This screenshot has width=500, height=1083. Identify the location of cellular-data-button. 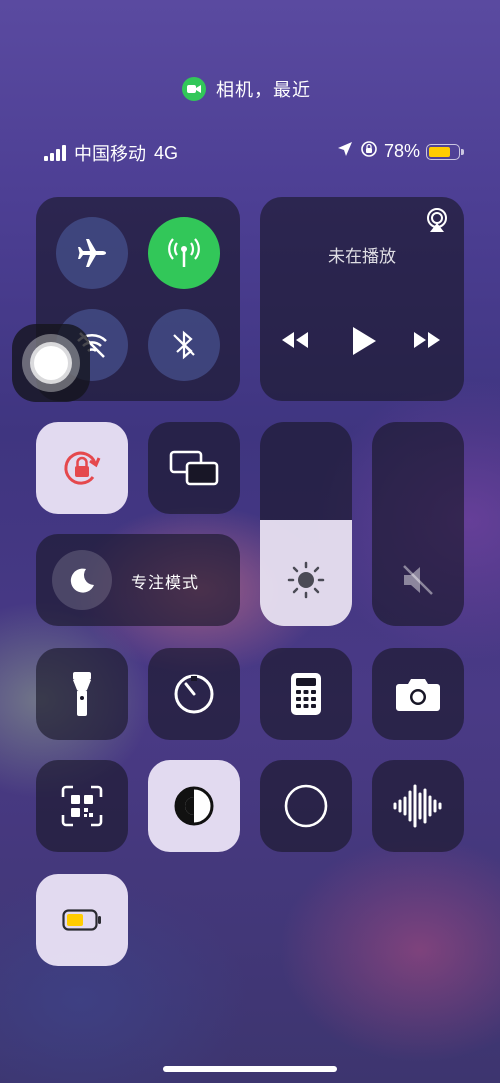
(184, 253).